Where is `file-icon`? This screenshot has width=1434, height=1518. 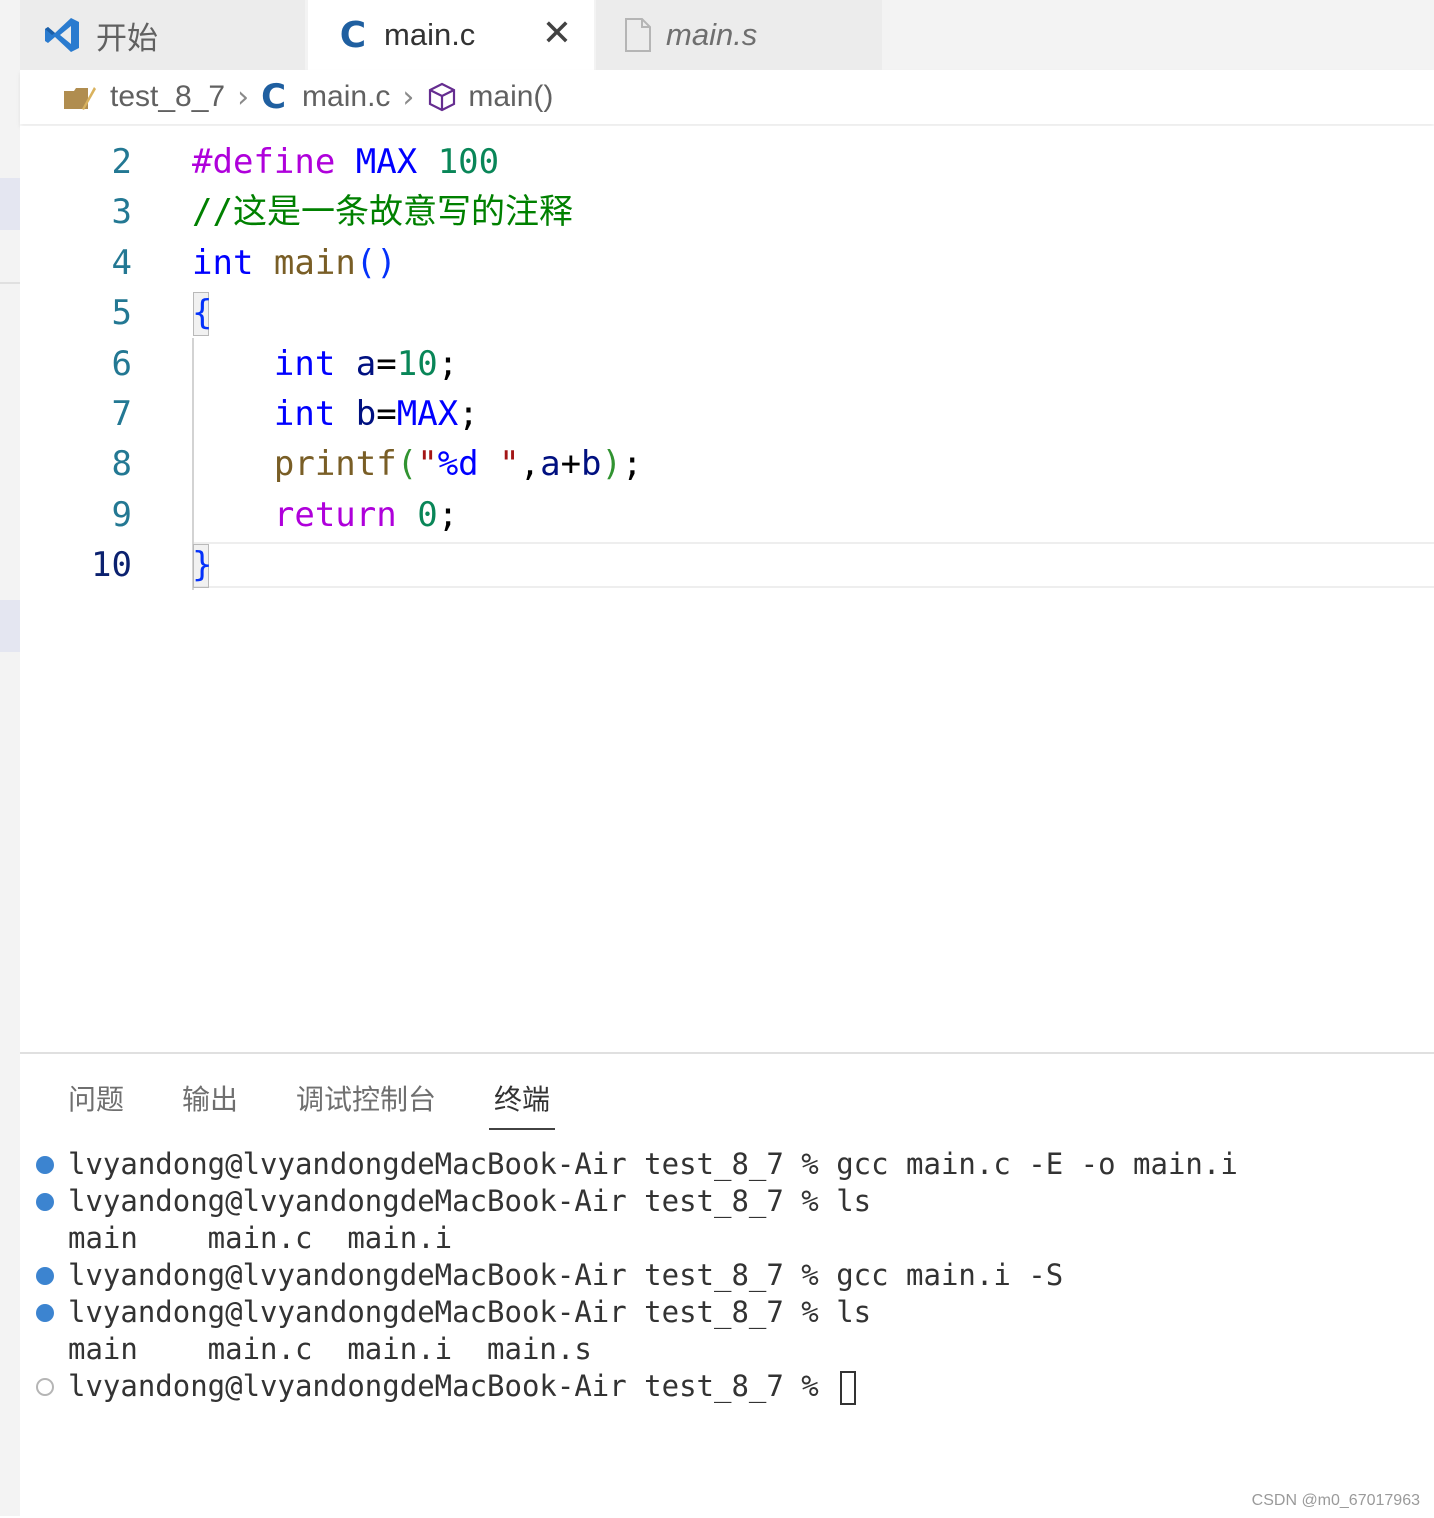 file-icon is located at coordinates (638, 35).